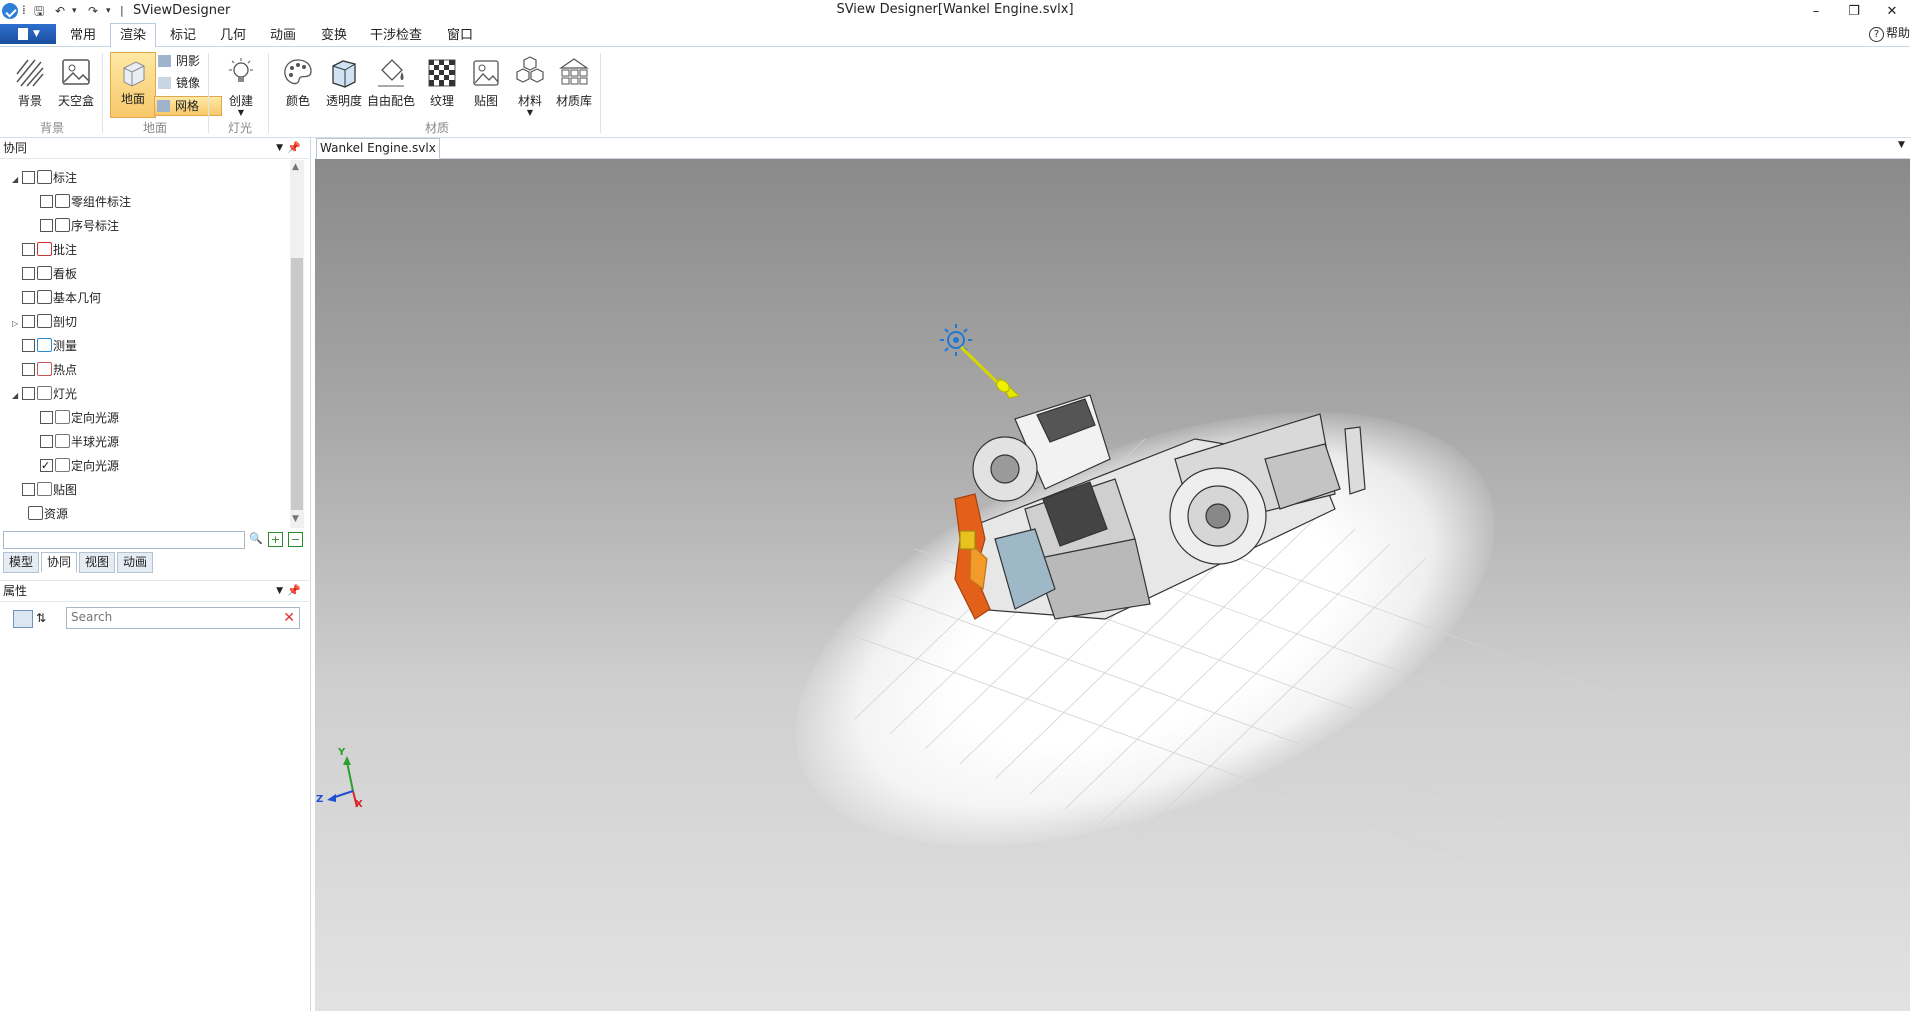 The height and width of the screenshot is (1011, 1910). Describe the element at coordinates (35, 513) in the screenshot. I see `resources-icon` at that location.